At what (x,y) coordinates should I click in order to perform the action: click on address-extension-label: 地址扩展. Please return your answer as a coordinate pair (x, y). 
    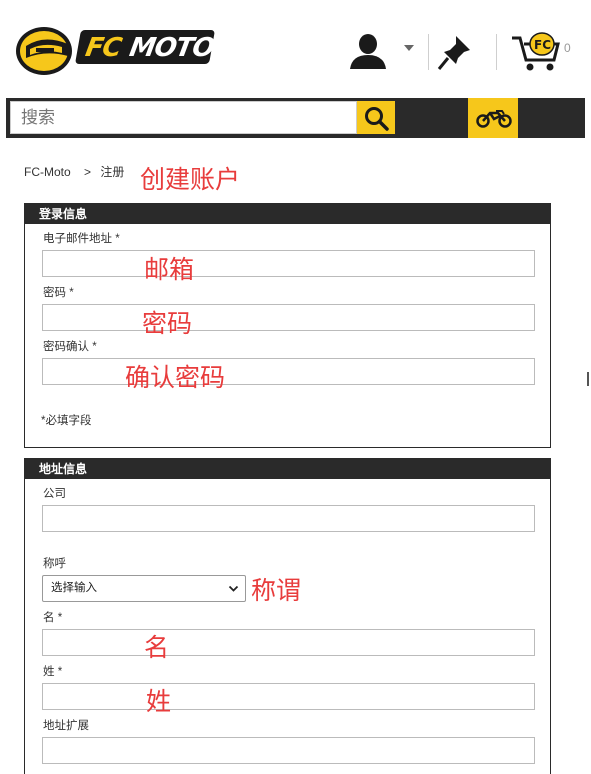
    Looking at the image, I should click on (66, 726).